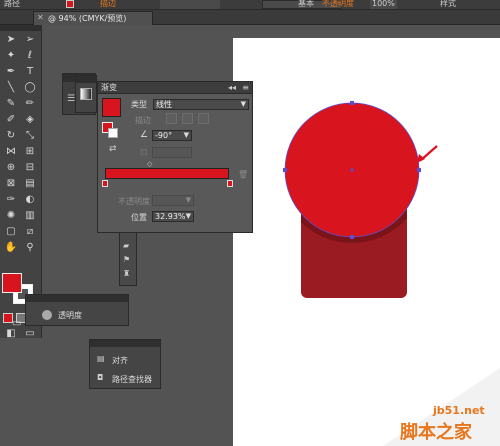 The width and height of the screenshot is (500, 446). Describe the element at coordinates (11, 200) in the screenshot. I see `eyedropper-tool-icon: ✑` at that location.